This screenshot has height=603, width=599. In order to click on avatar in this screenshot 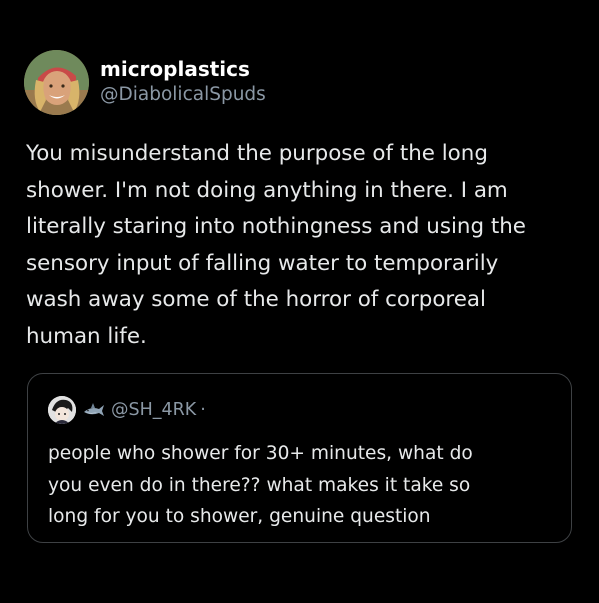, I will do `click(56, 82)`.